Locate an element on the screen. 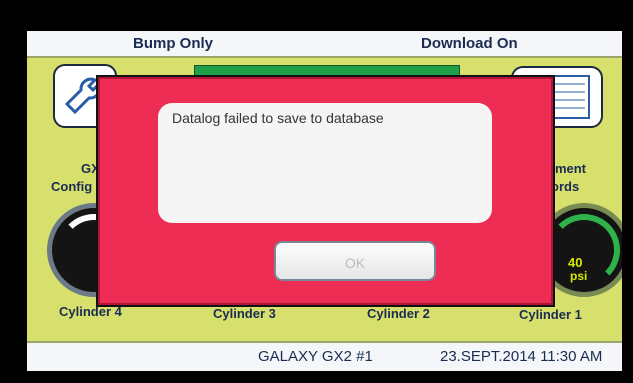 This screenshot has height=383, width=633. cylinder-1-label: Cylinder 1 is located at coordinates (550, 314).